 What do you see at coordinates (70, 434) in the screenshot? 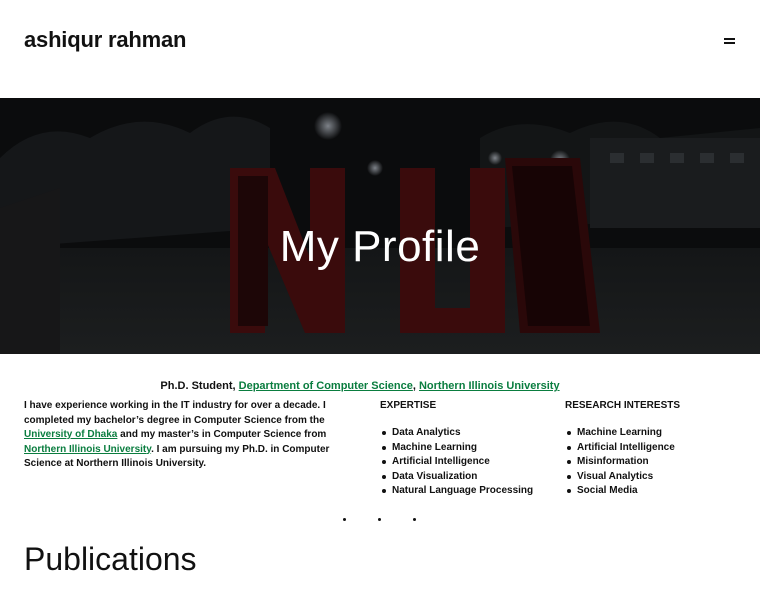
I see `university-of-dhaka-link: University of Dhaka` at bounding box center [70, 434].